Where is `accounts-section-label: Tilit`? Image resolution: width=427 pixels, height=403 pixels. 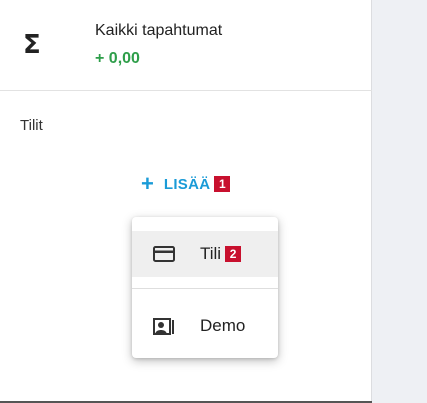 accounts-section-label: Tilit is located at coordinates (31, 125).